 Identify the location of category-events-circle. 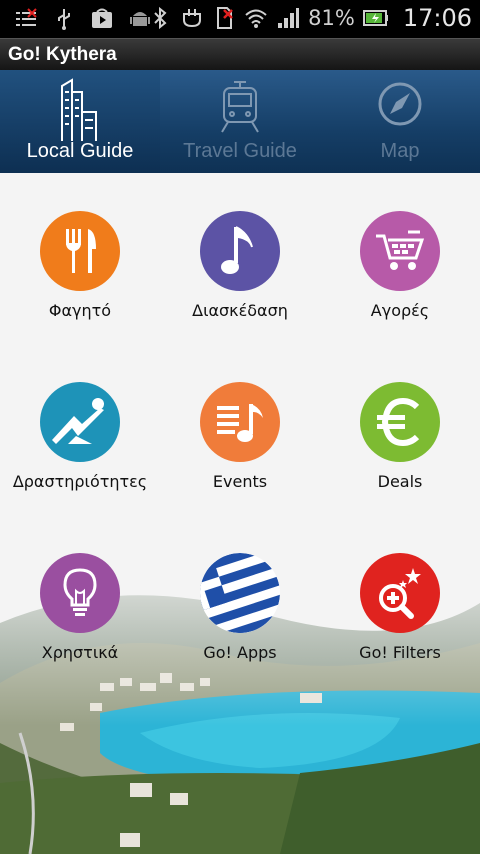
(240, 422).